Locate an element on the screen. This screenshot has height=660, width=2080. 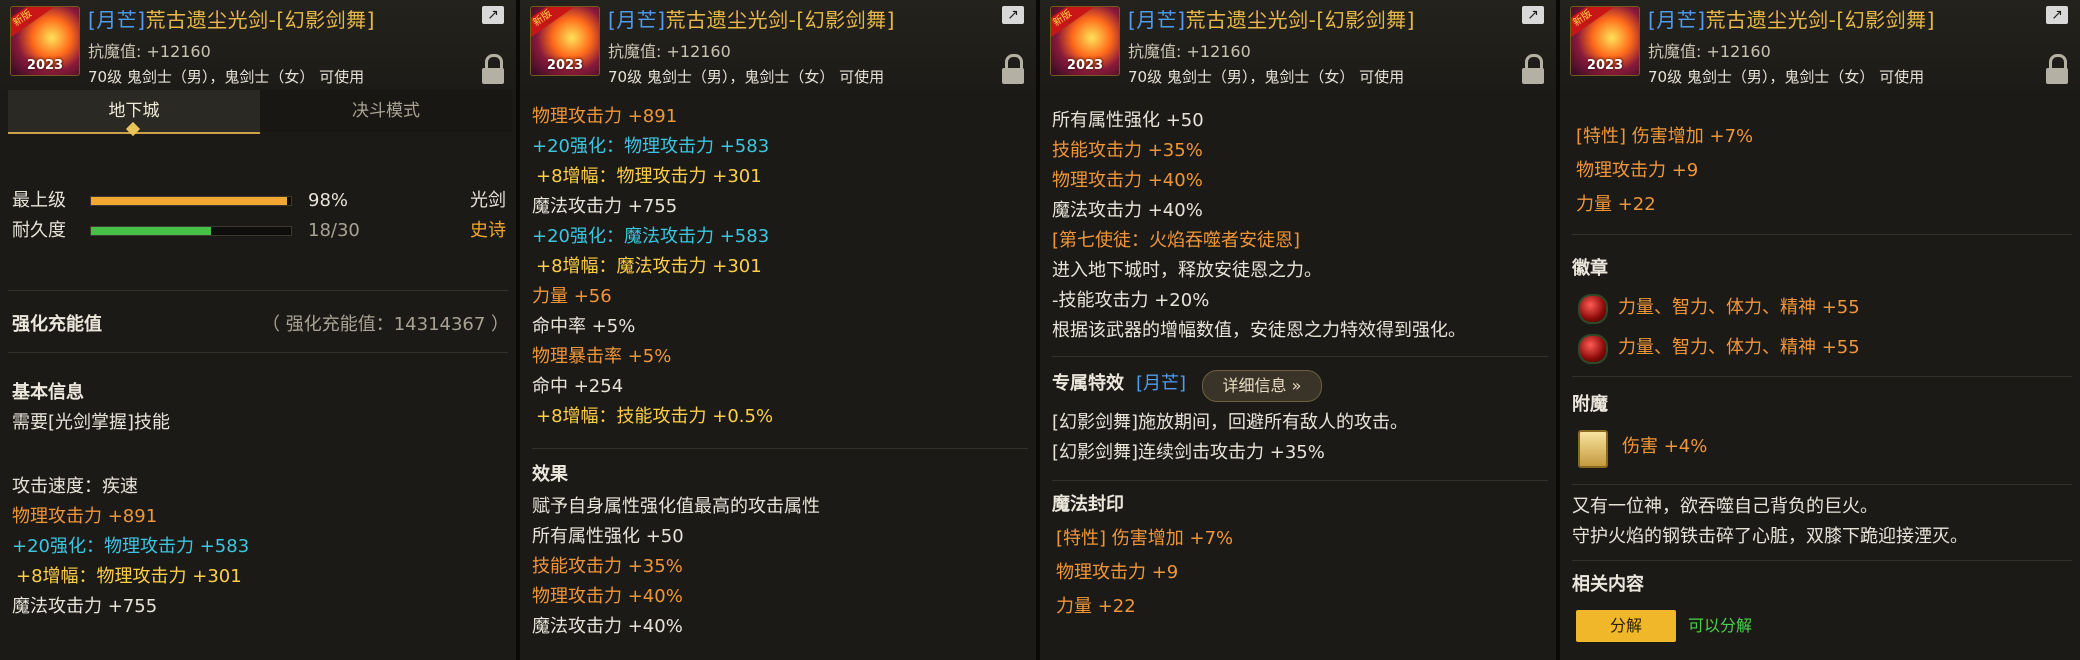
physical-attack: 物理攻击力 +891 is located at coordinates (85, 516).